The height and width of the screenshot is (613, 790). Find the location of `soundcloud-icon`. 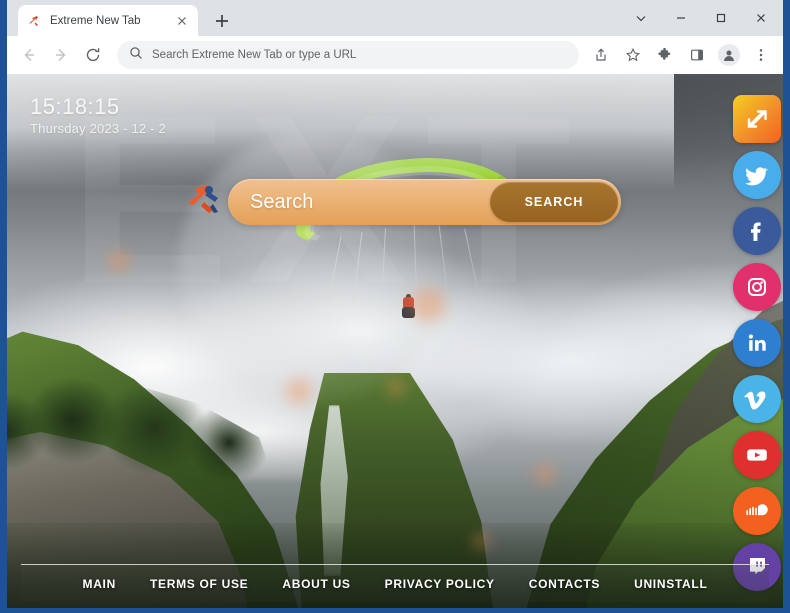

soundcloud-icon is located at coordinates (757, 511).